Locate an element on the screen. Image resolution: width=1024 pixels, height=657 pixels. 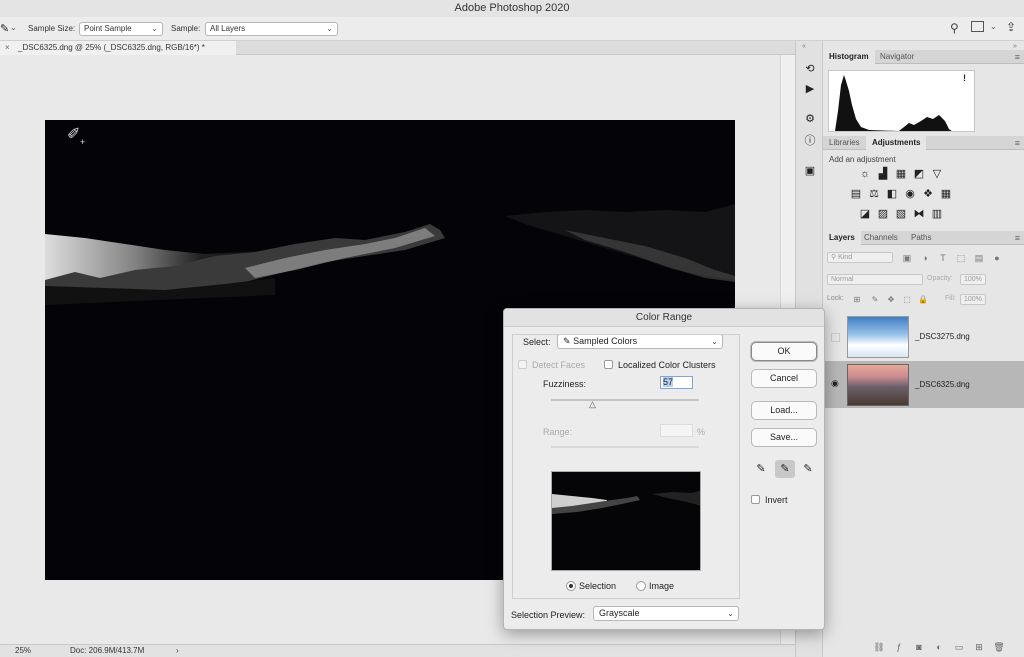
layer-row-selected: ◉ _DSC6325.dng is located at coordinates (923, 384).